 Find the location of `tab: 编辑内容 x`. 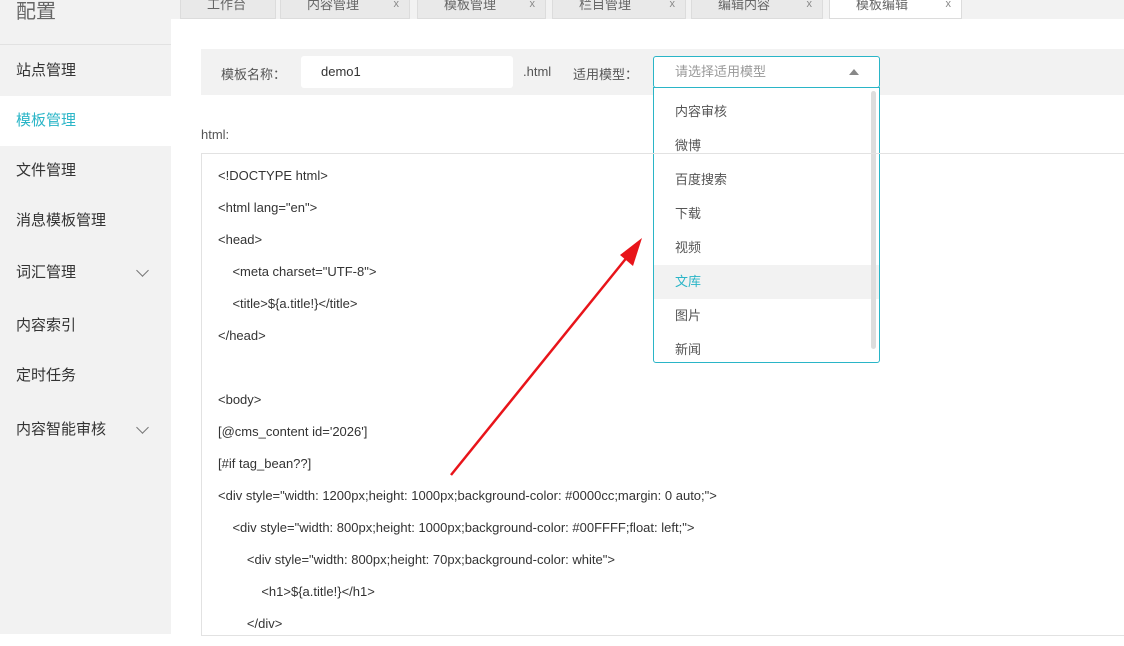

tab: 编辑内容 x is located at coordinates (757, 9).